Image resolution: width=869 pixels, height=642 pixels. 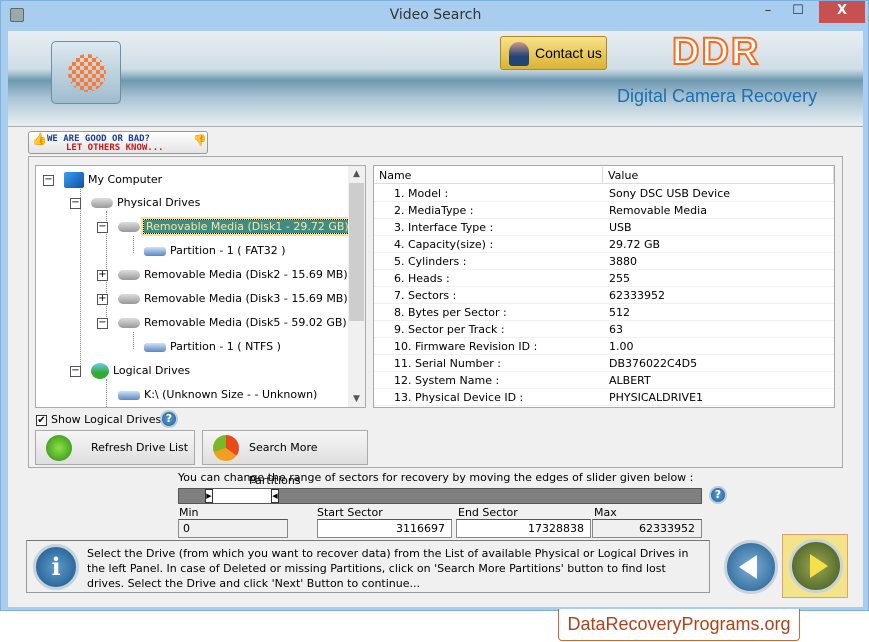 I want to click on table-row: 5. Cylinders : 3880, so click(x=604, y=261).